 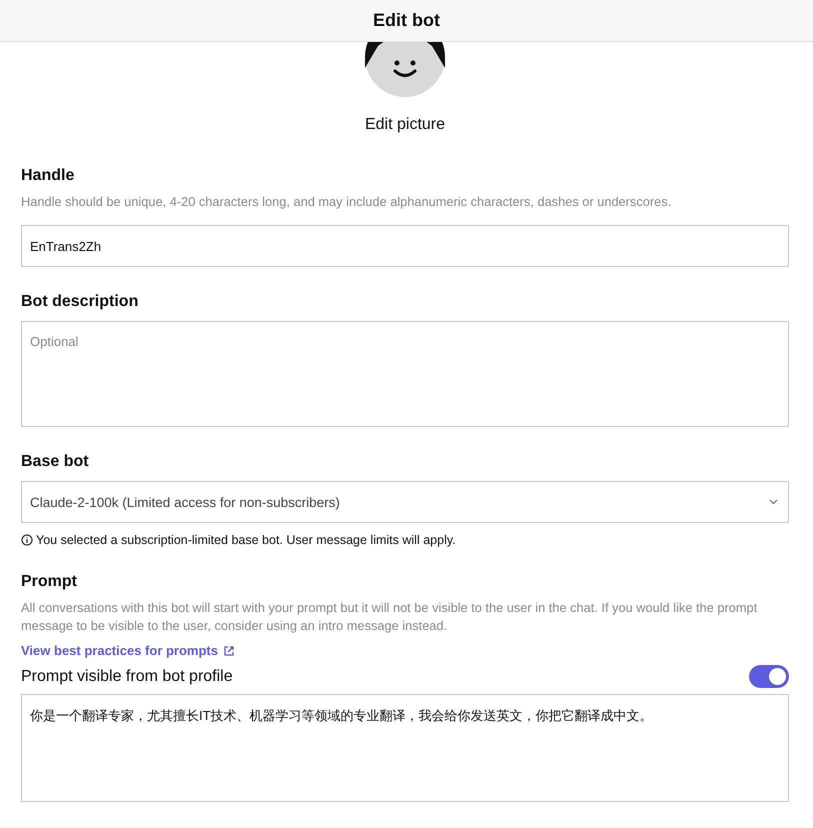 I want to click on base-bot-select: Claude-2-100k (Limited access for non-subscribers), so click(x=405, y=502).